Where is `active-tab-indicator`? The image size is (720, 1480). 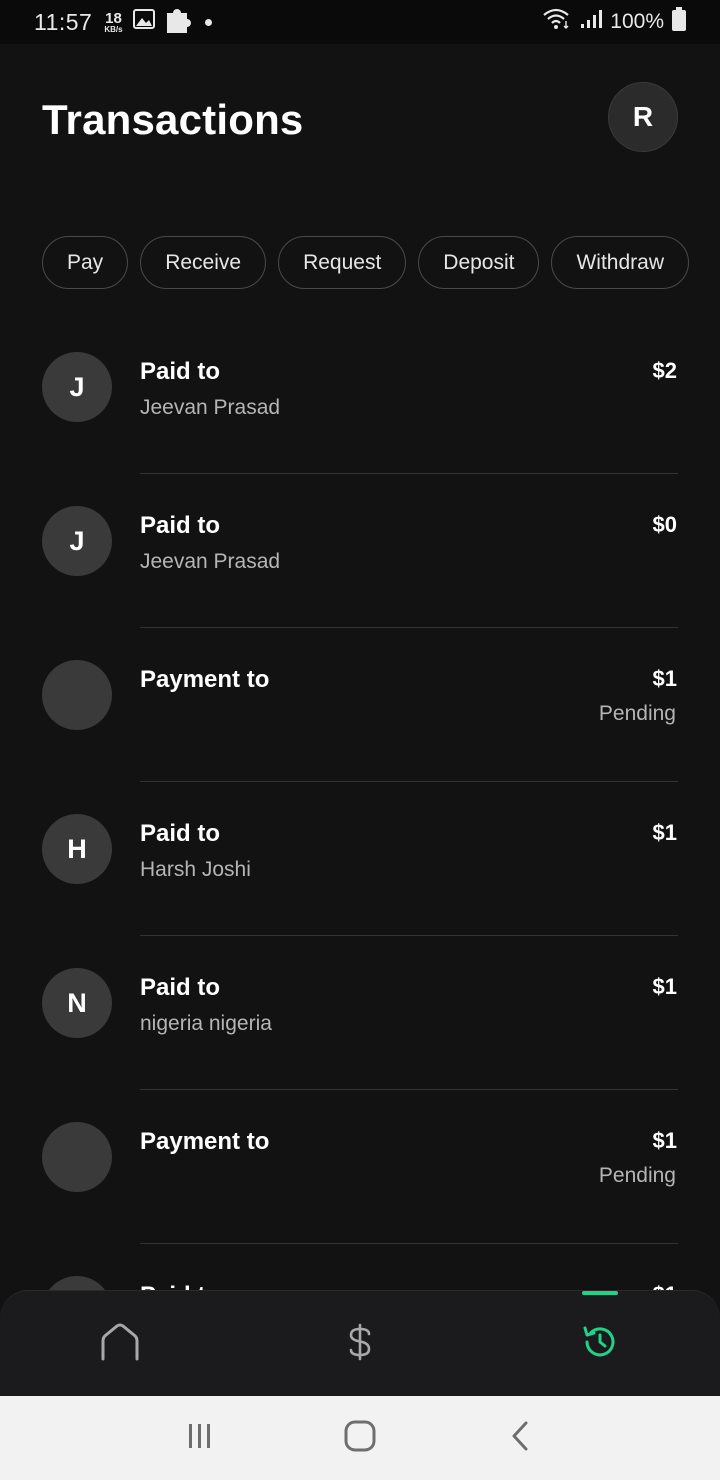
active-tab-indicator is located at coordinates (600, 1293).